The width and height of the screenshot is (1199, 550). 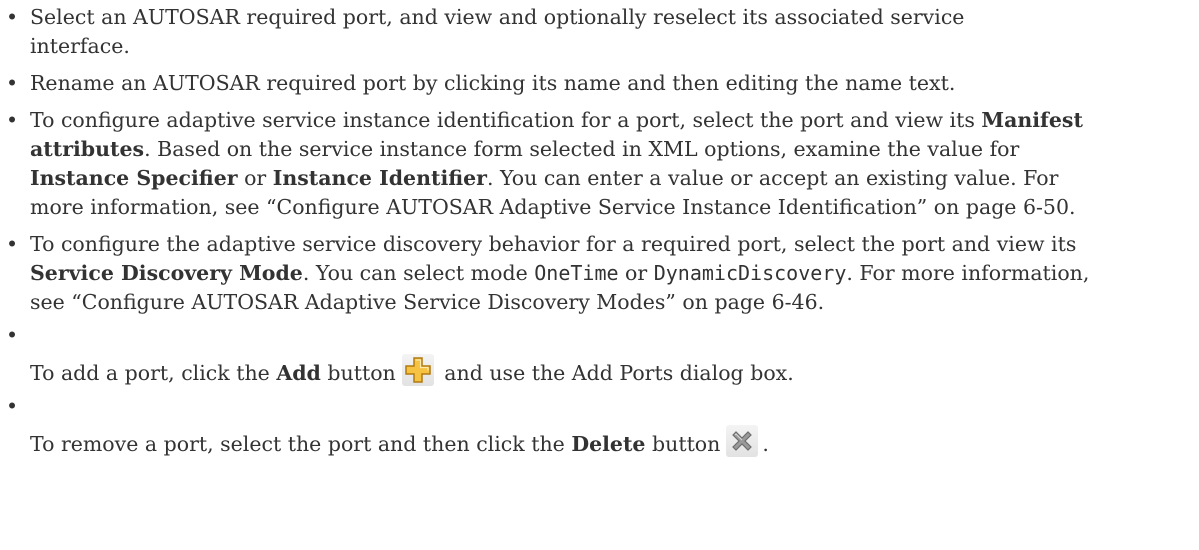 I want to click on ui-term-add: Add, so click(x=298, y=373).